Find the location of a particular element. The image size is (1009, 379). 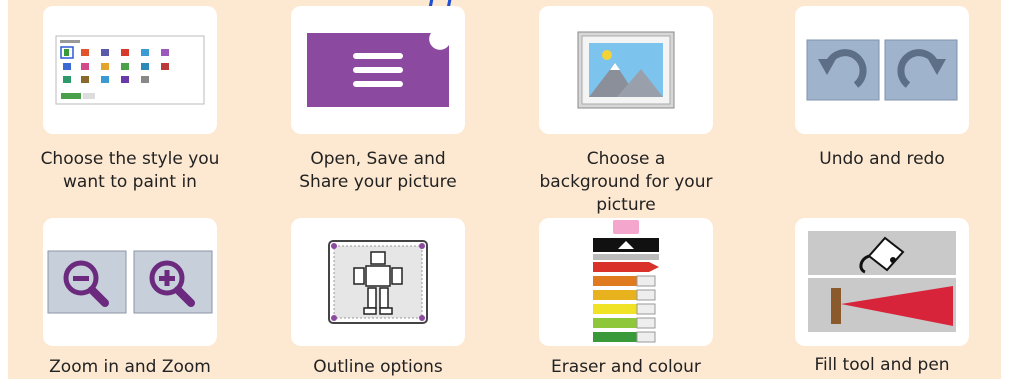

landscape-picture-icon is located at coordinates (626, 70).